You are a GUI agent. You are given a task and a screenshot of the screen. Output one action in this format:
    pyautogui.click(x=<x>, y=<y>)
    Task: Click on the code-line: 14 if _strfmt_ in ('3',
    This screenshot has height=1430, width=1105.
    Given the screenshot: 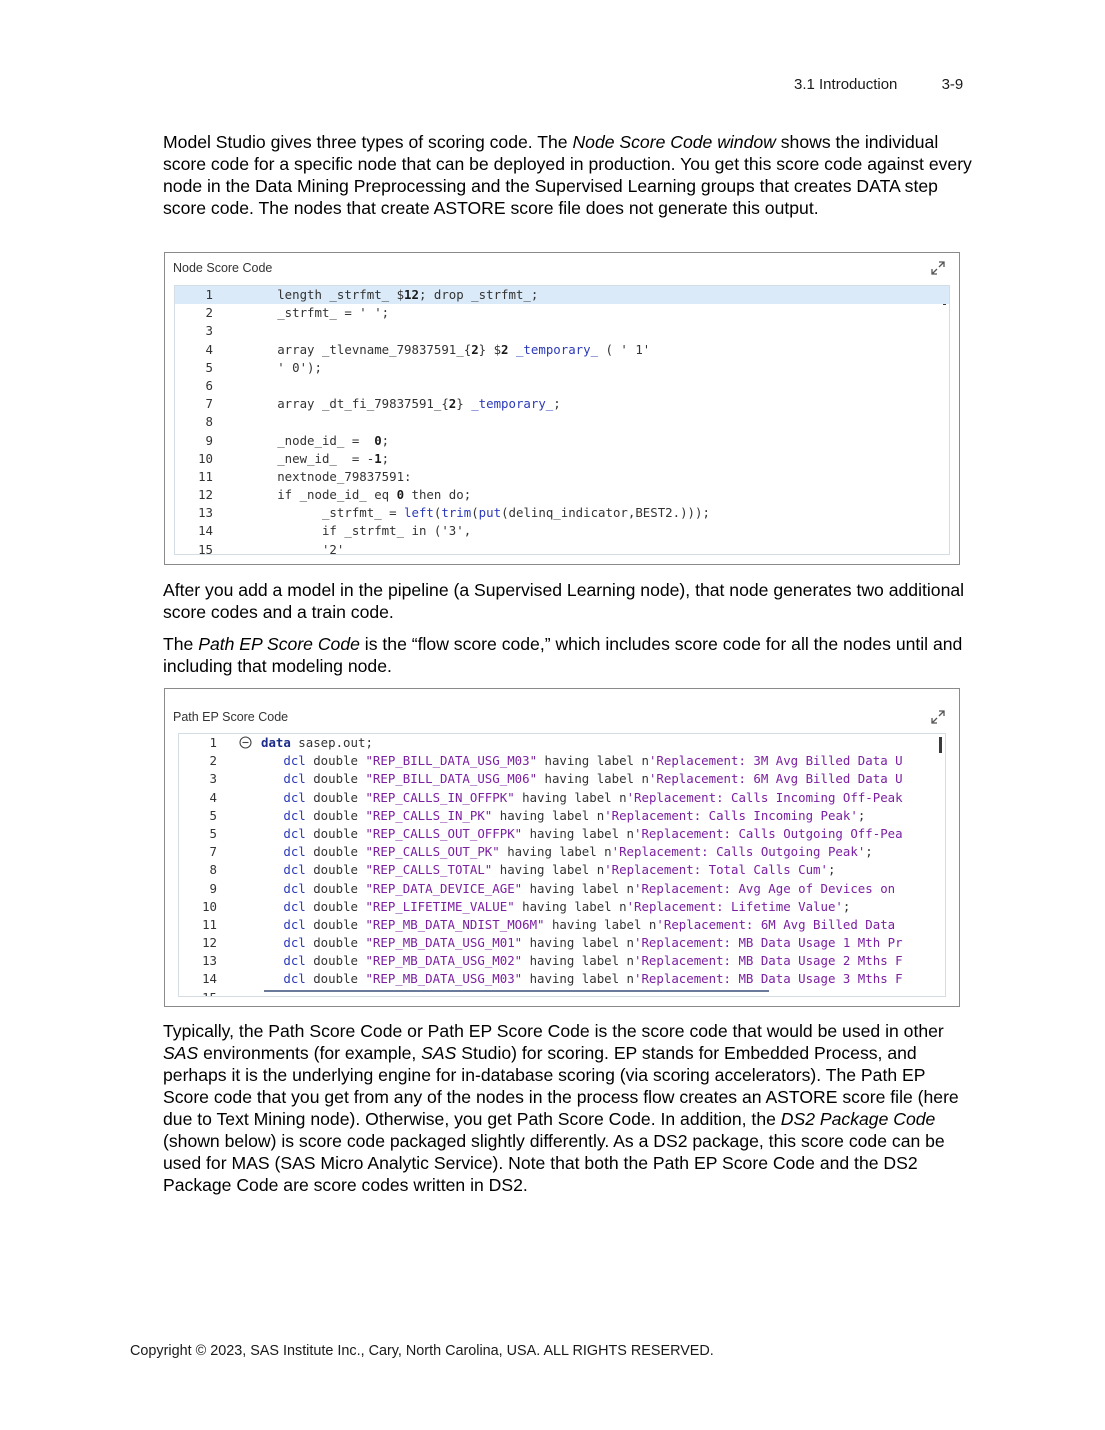 What is the action you would take?
    pyautogui.click(x=562, y=531)
    